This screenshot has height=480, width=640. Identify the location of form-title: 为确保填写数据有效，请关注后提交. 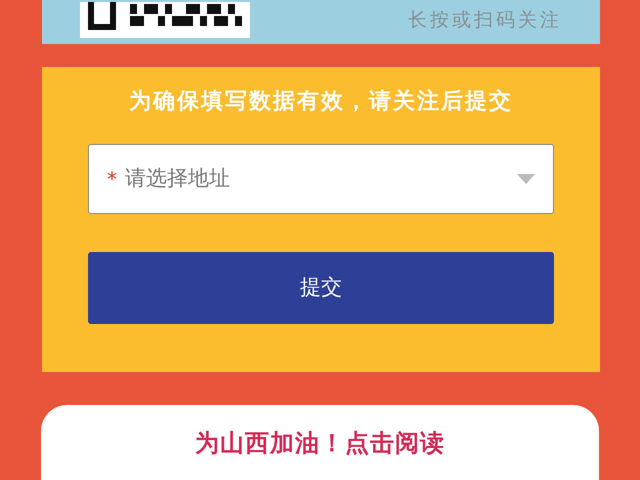
(321, 102).